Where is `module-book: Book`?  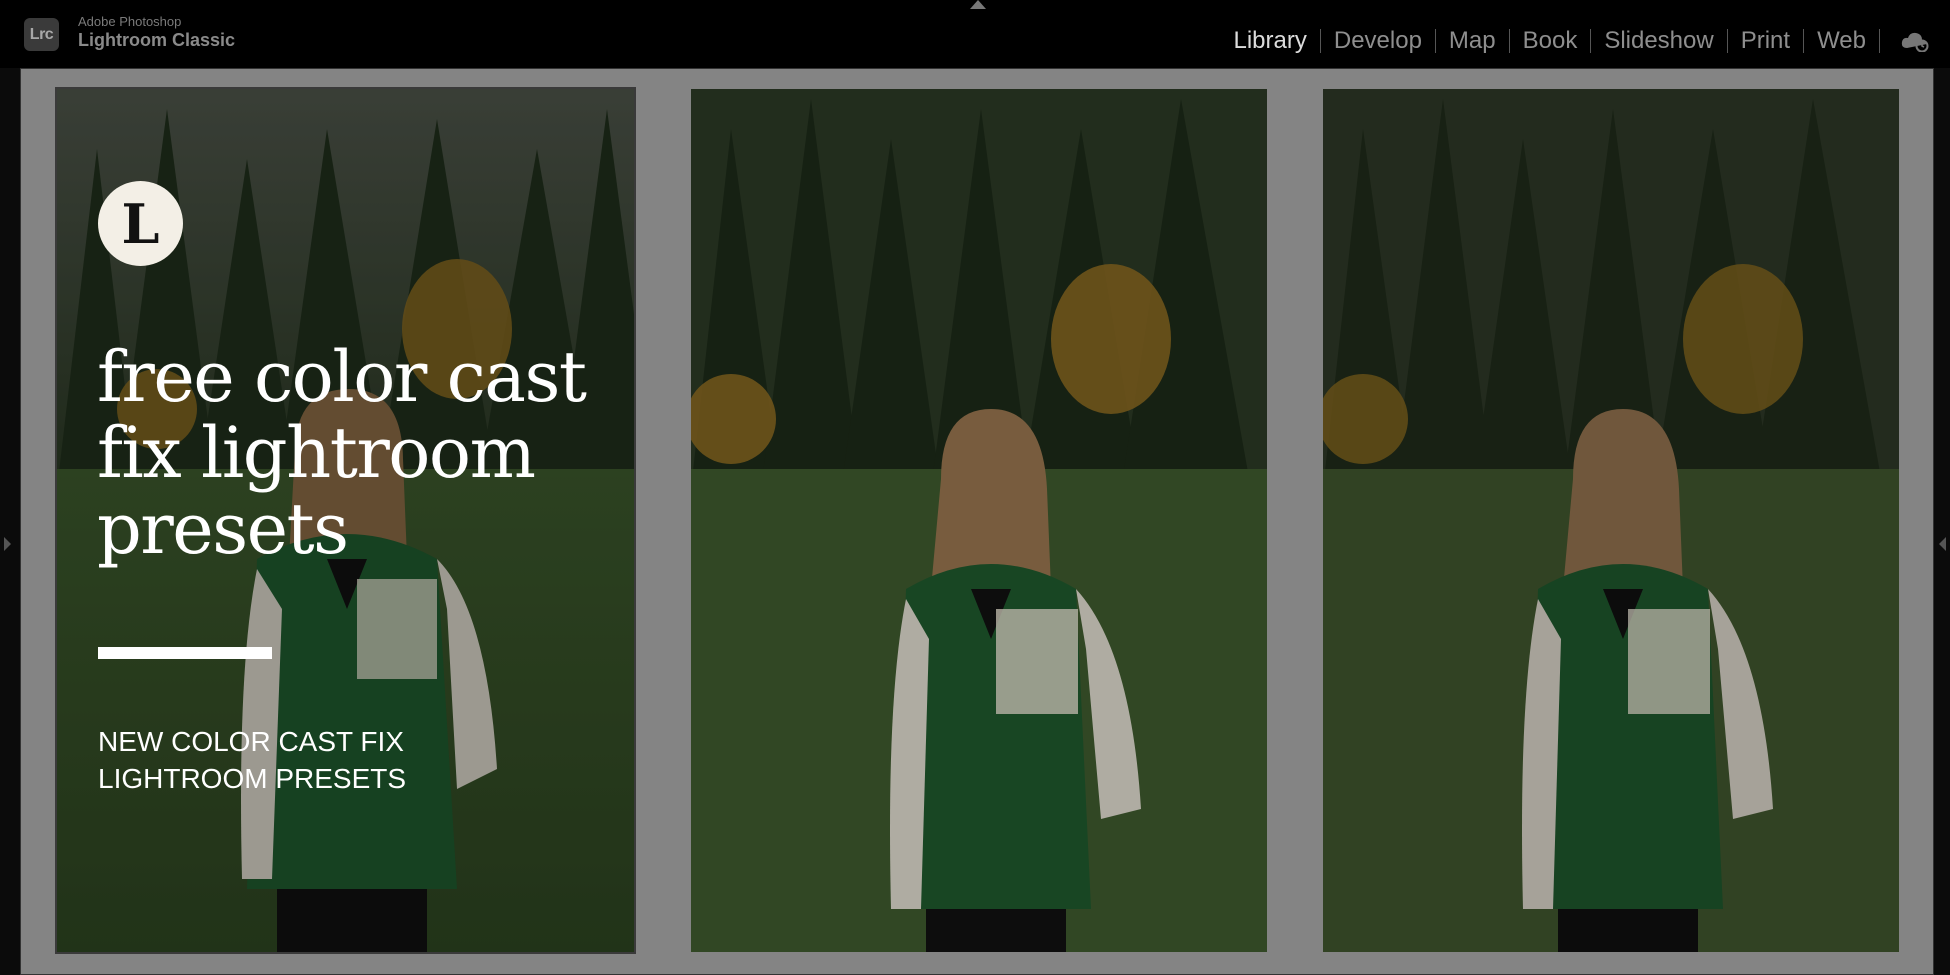 module-book: Book is located at coordinates (1550, 41).